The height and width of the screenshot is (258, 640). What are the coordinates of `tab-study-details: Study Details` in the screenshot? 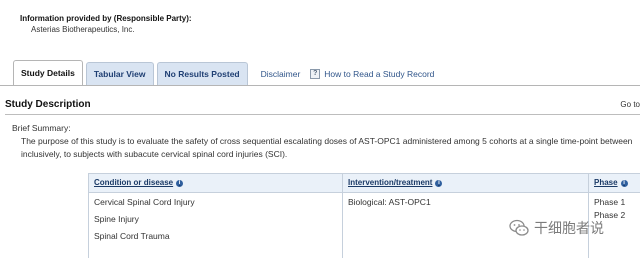 It's located at (48, 72).